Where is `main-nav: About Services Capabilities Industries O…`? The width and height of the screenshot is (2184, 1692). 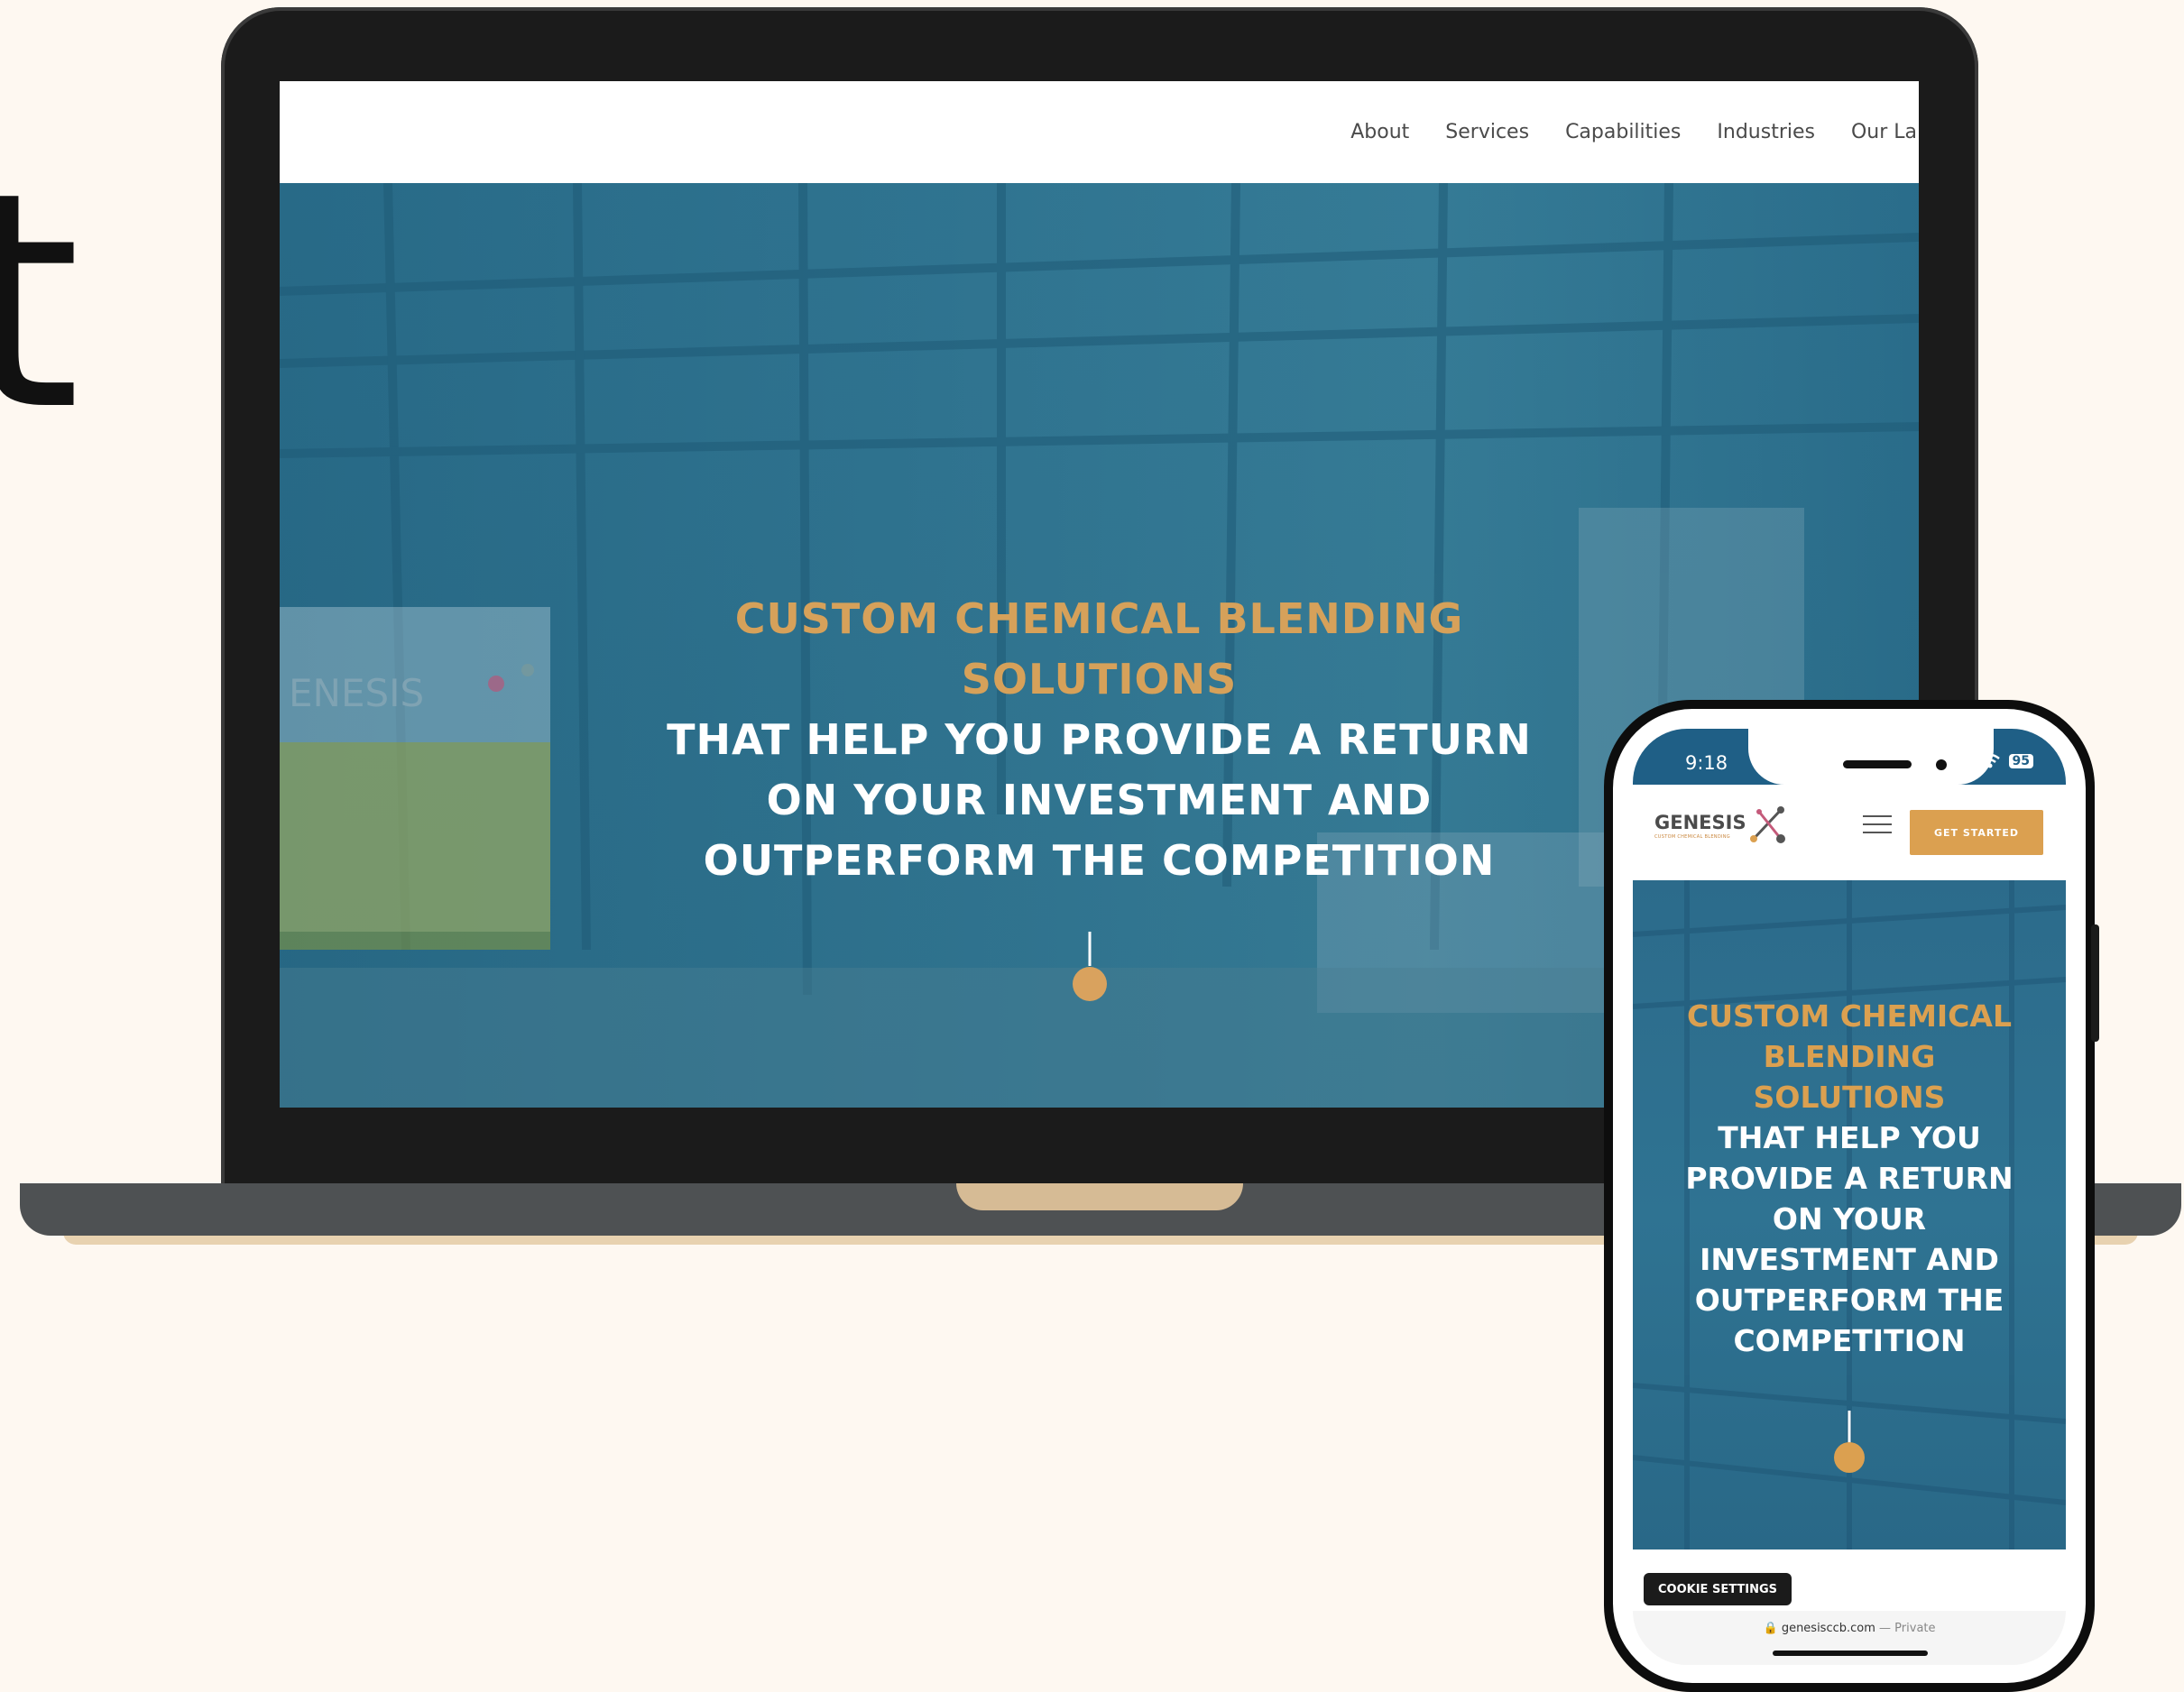 main-nav: About Services Capabilities Industries O… is located at coordinates (1634, 132).